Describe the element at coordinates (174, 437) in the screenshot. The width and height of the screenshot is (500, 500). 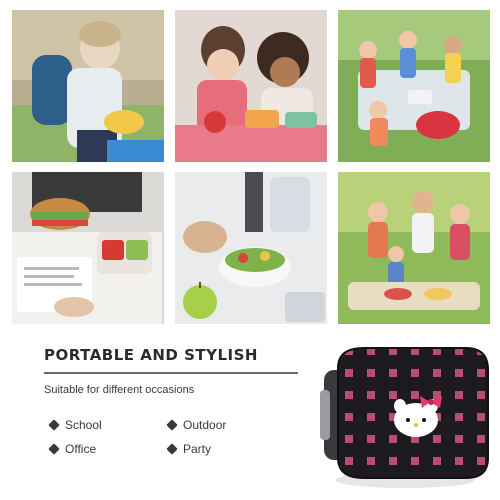
I see `occasion-list: School Outdoor Office Party` at that location.